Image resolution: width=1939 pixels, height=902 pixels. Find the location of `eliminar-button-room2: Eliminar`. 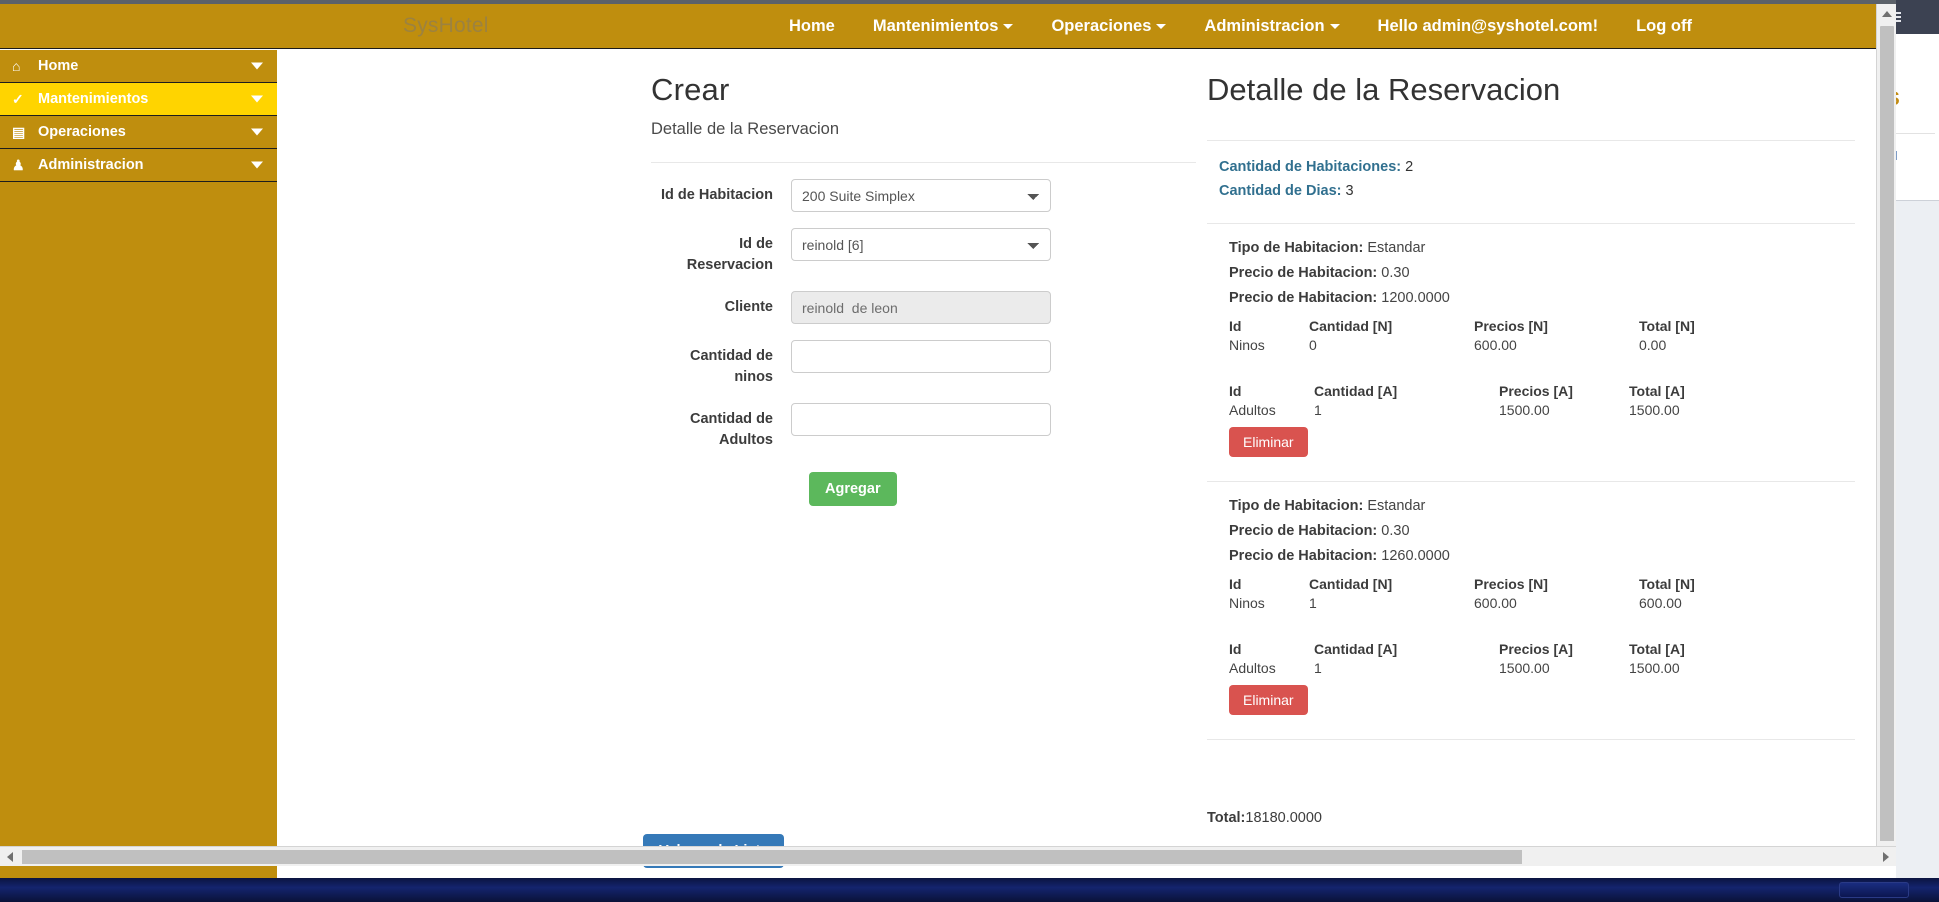

eliminar-button-room2: Eliminar is located at coordinates (1268, 700).